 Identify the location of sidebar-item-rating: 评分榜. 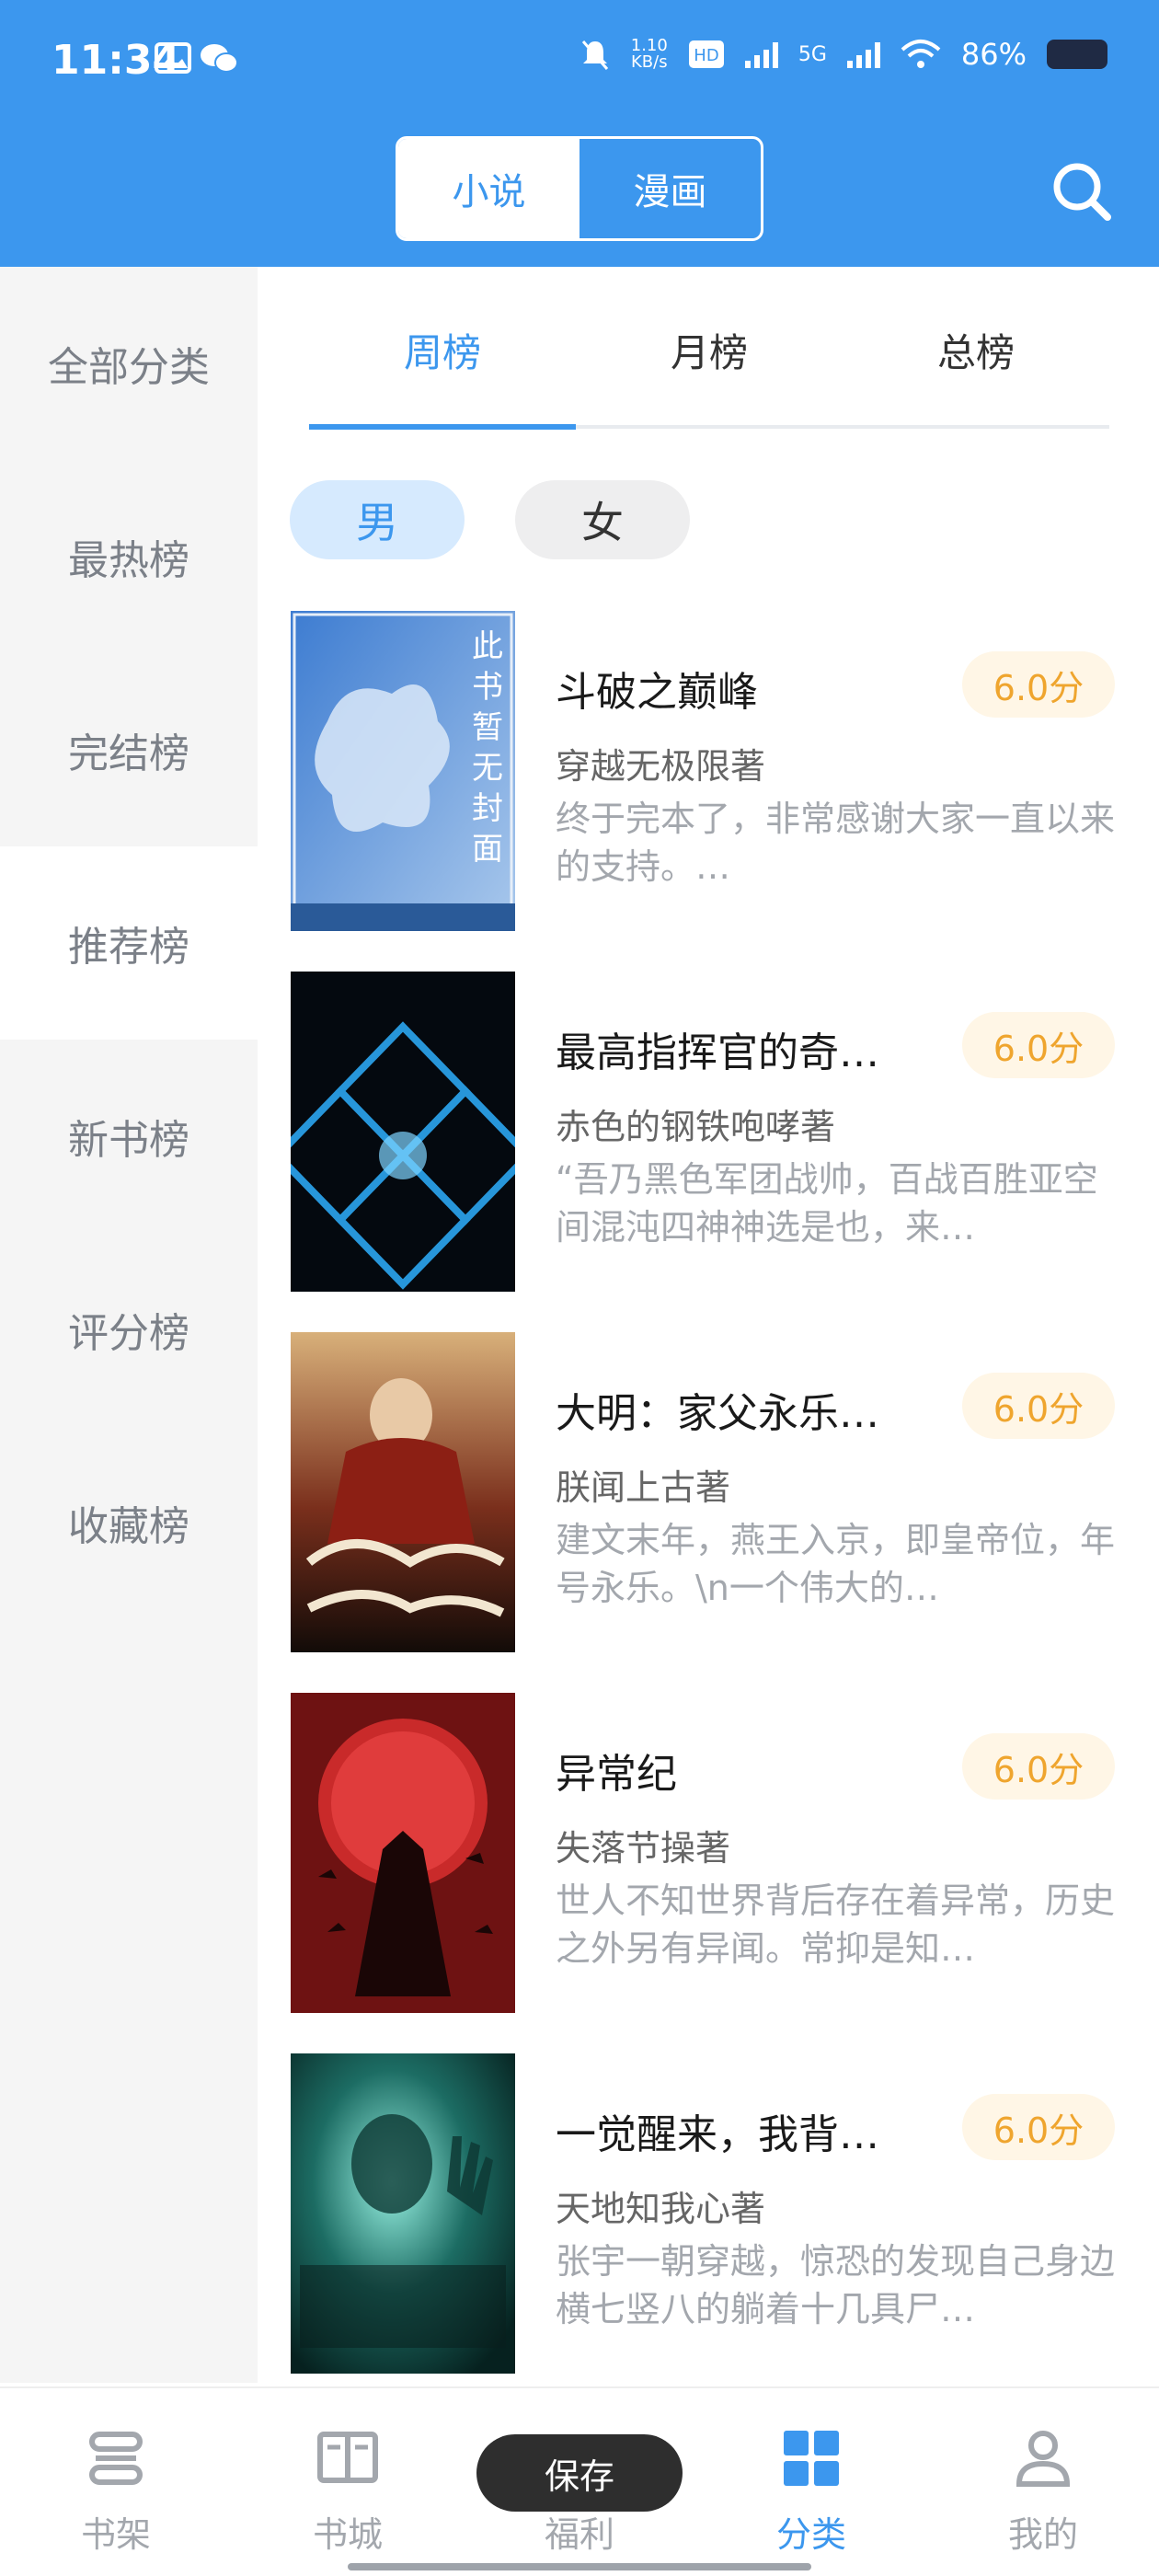
(129, 1329).